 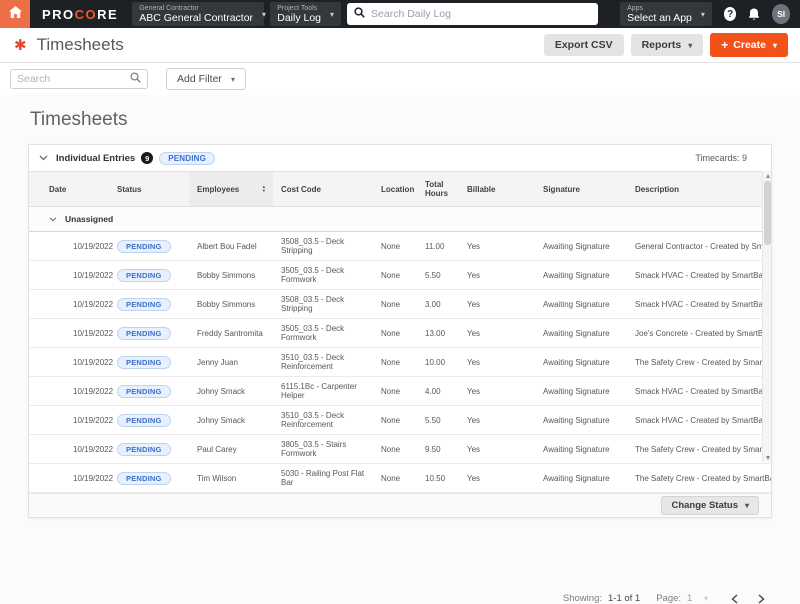 I want to click on cell-total-hours: 10.00, so click(x=438, y=362).